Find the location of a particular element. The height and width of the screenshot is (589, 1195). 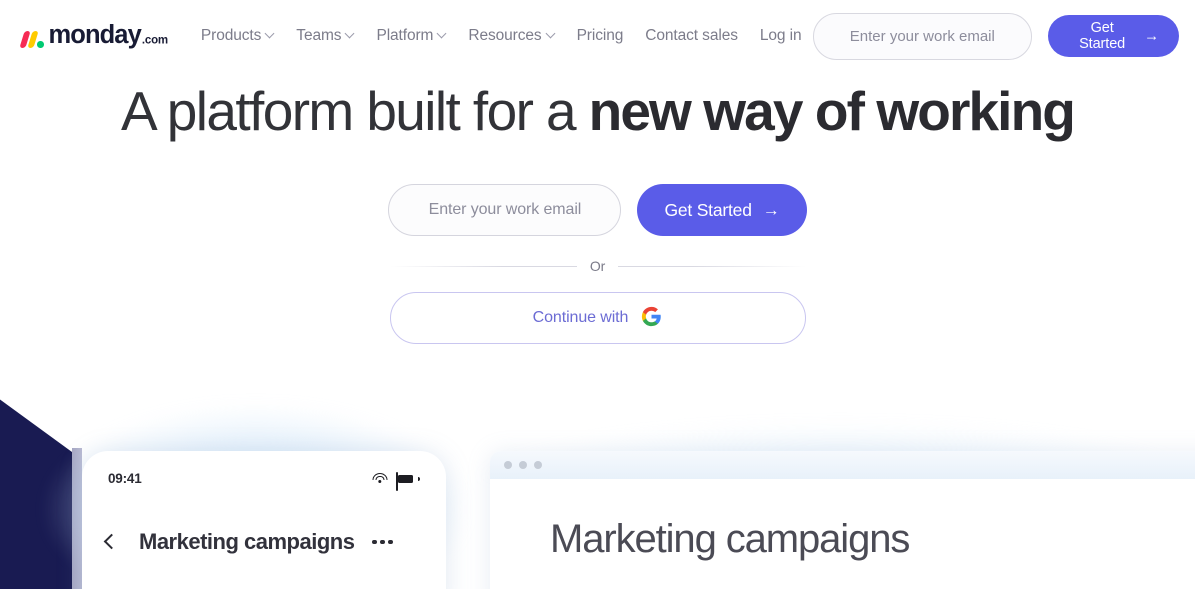

phone-status-bar: 09:41 is located at coordinates (264, 481).